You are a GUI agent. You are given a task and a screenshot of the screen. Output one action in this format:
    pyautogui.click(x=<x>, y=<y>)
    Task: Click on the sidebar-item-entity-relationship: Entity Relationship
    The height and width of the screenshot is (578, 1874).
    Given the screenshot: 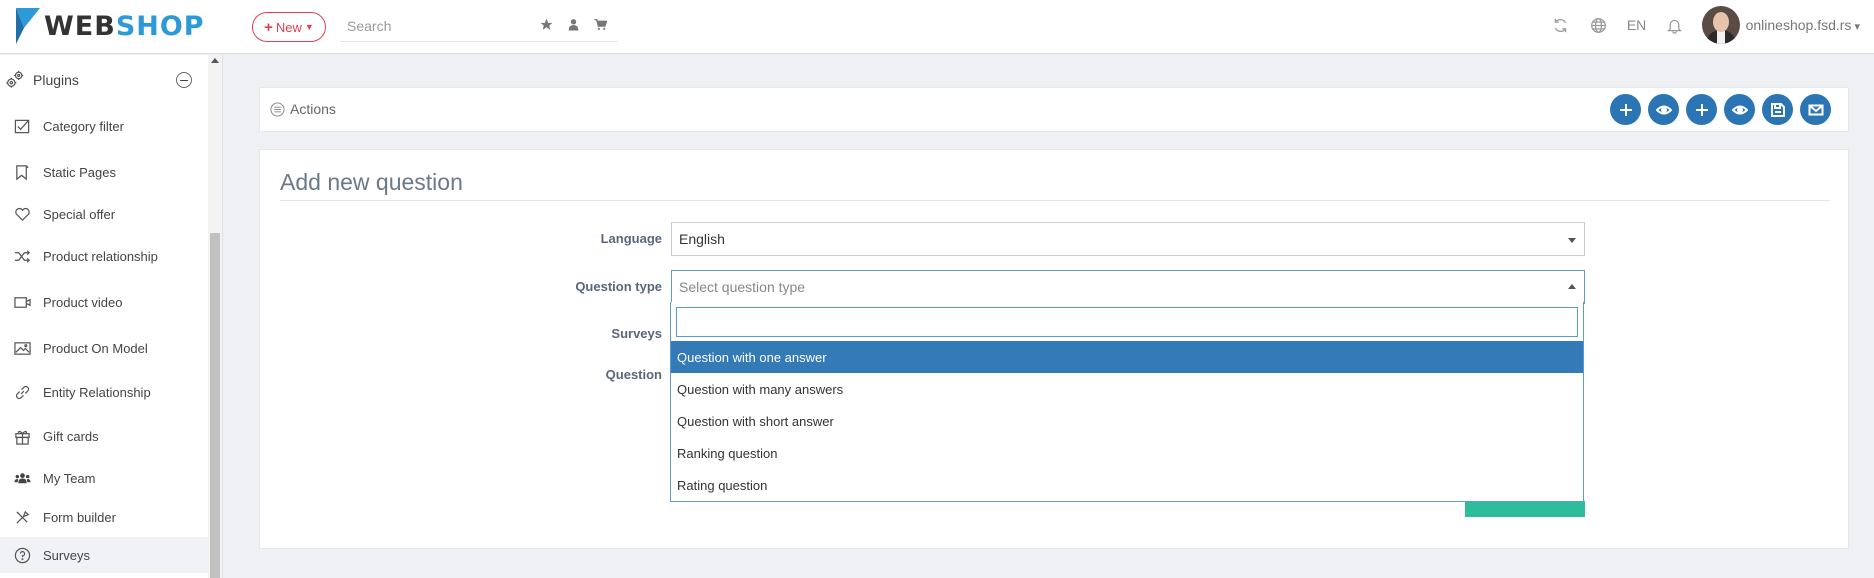 What is the action you would take?
    pyautogui.click(x=104, y=392)
    